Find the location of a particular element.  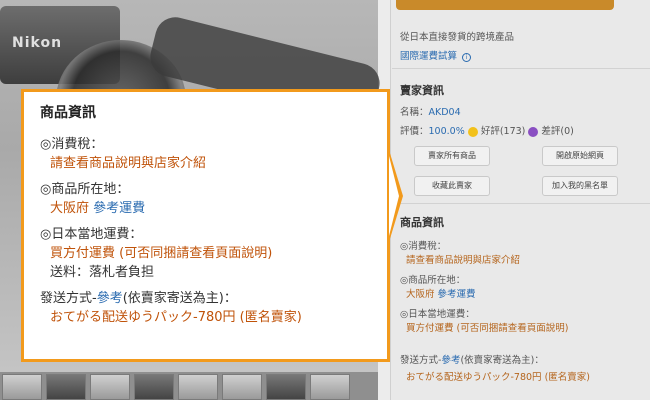

popup-send-label: 發送方式- is located at coordinates (68, 298).